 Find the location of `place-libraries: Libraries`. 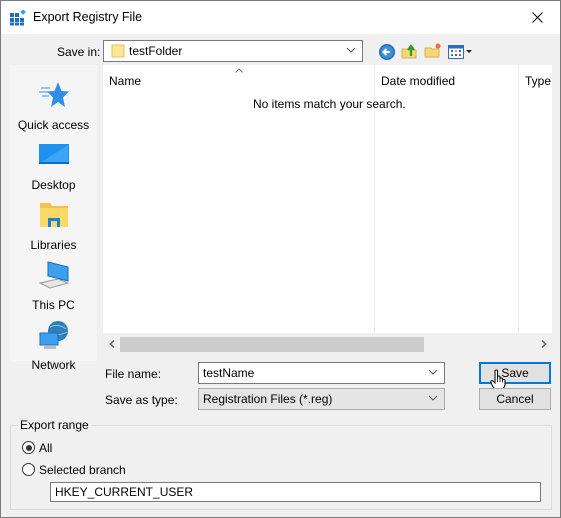

place-libraries: Libraries is located at coordinates (53, 225).